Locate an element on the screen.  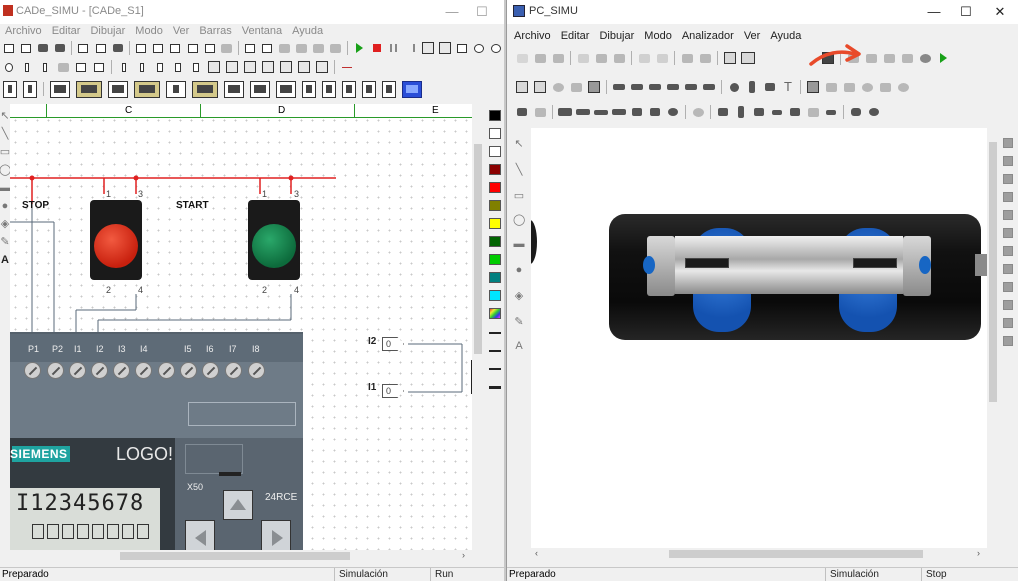
cade-vertical-scrollbar is located at coordinates (478, 327).